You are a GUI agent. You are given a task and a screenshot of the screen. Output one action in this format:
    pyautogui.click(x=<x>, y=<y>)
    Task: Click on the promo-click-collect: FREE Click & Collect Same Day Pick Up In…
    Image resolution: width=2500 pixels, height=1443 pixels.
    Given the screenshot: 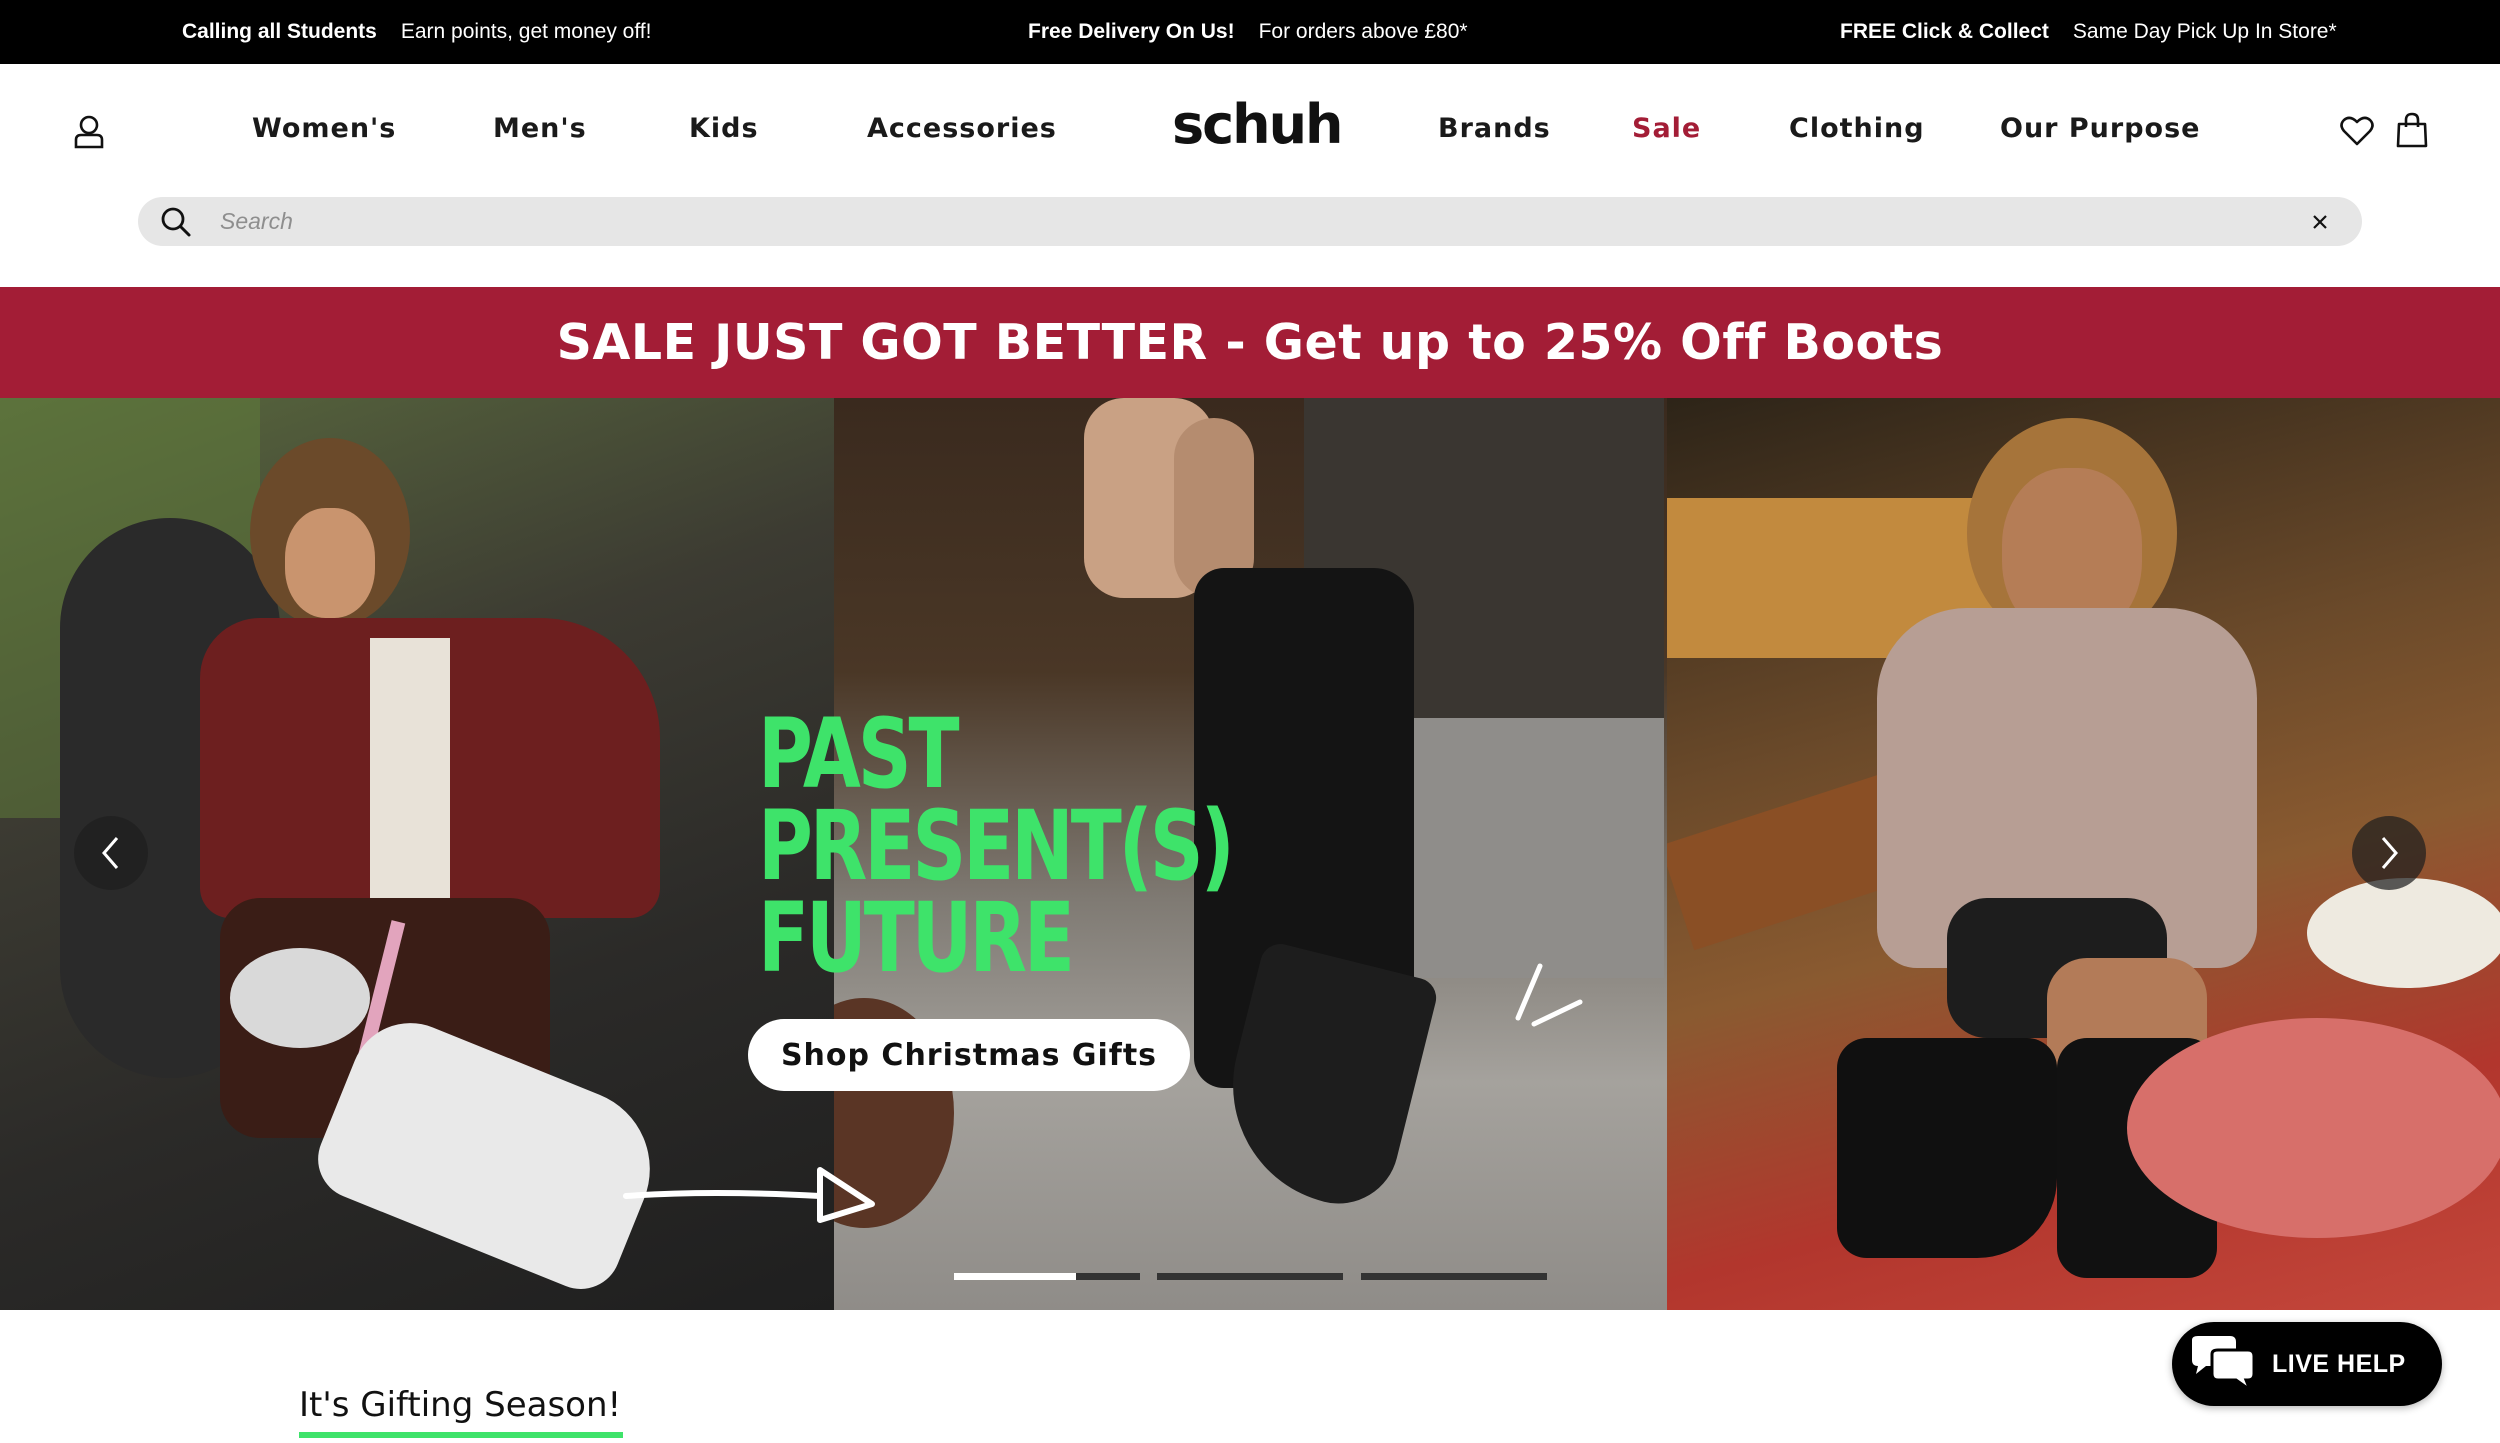 What is the action you would take?
    pyautogui.click(x=2088, y=32)
    